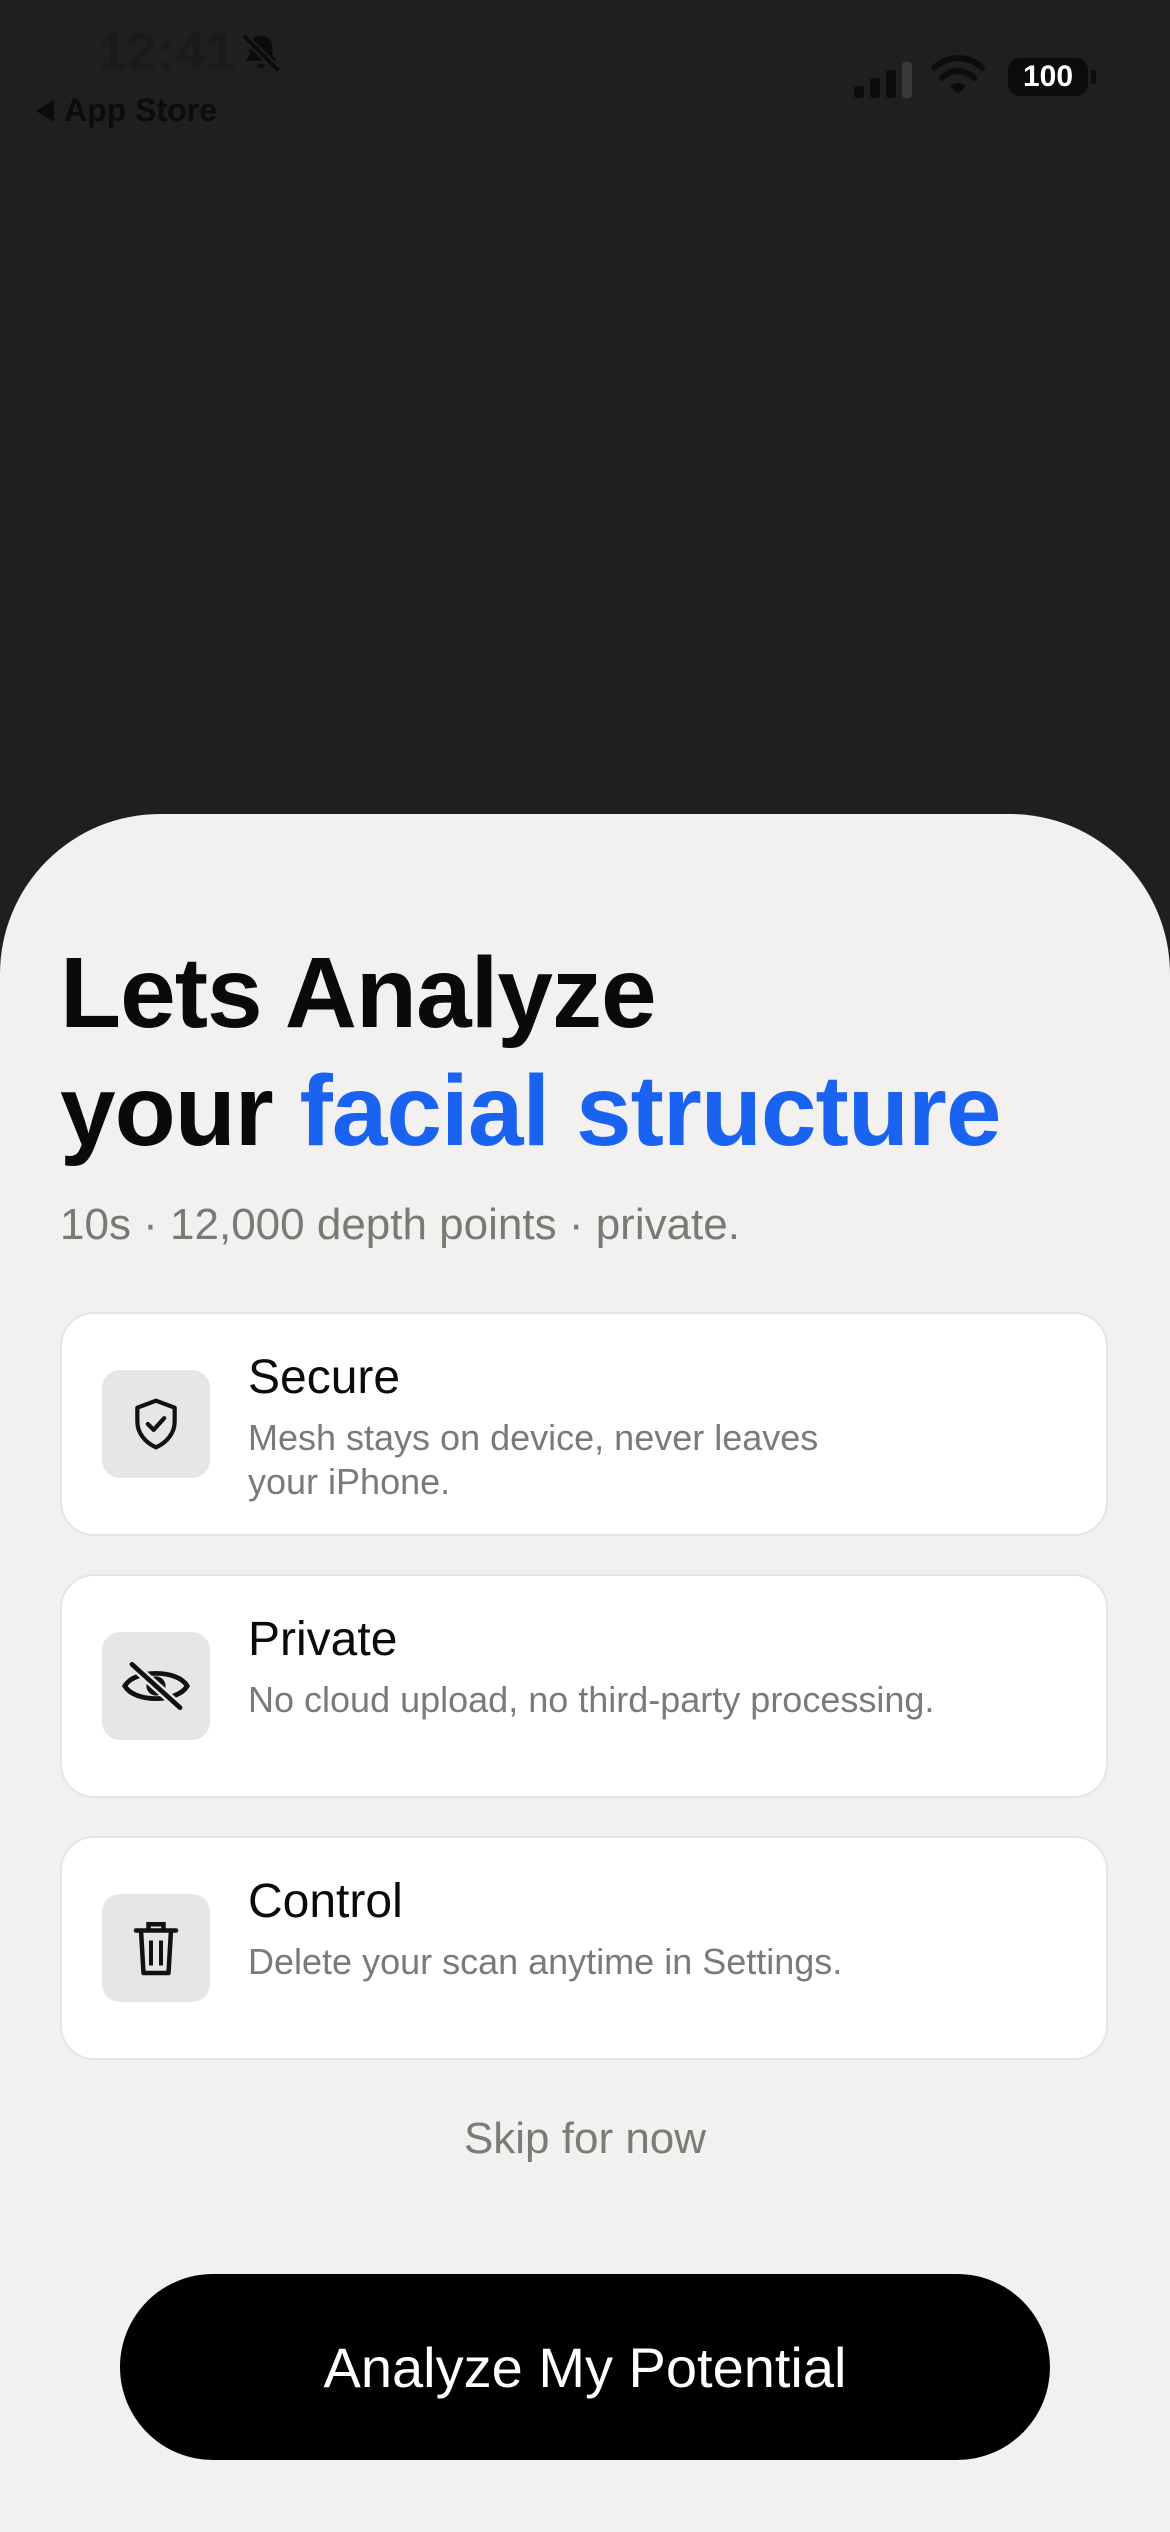 The height and width of the screenshot is (2532, 1170). I want to click on subtitle: 10s · 12,000 depth points · private., so click(400, 1224).